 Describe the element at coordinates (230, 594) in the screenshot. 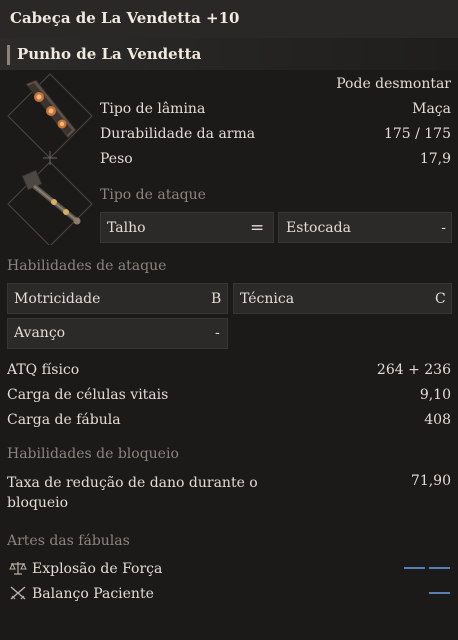

I see `fable-art-item: Balanço Paciente` at that location.